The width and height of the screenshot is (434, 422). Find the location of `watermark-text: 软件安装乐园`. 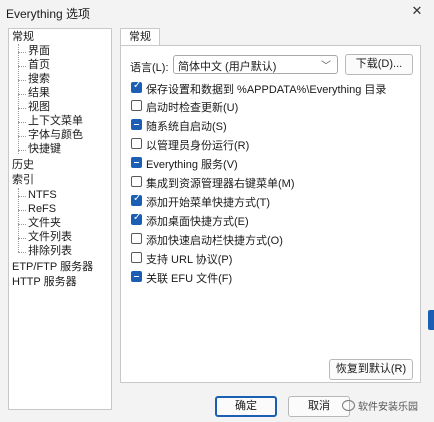

watermark-text: 软件安装乐园 is located at coordinates (388, 407).